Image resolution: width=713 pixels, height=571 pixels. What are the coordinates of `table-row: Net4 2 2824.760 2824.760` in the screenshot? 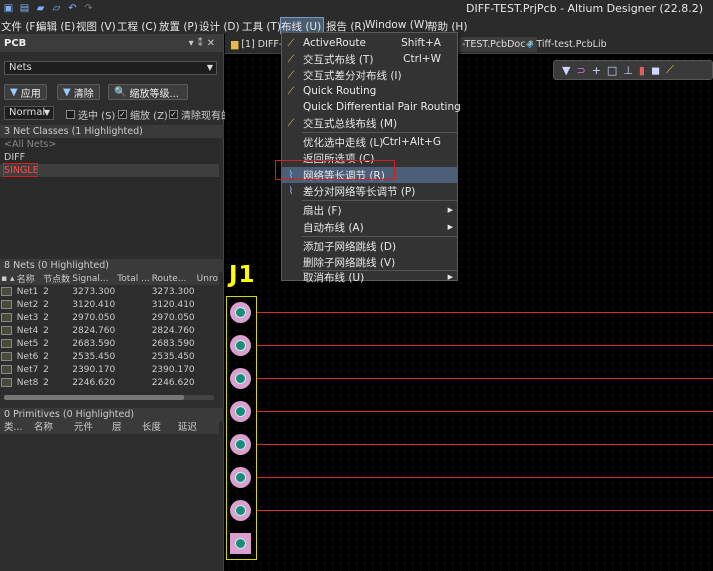 It's located at (109, 330).